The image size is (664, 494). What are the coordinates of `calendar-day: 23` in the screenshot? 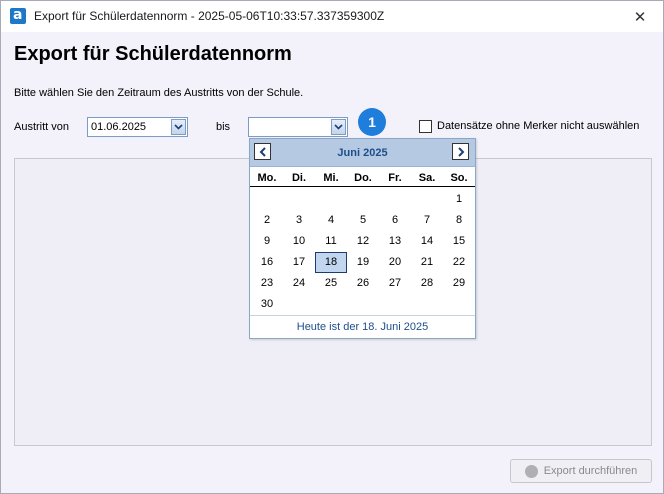 It's located at (267, 283).